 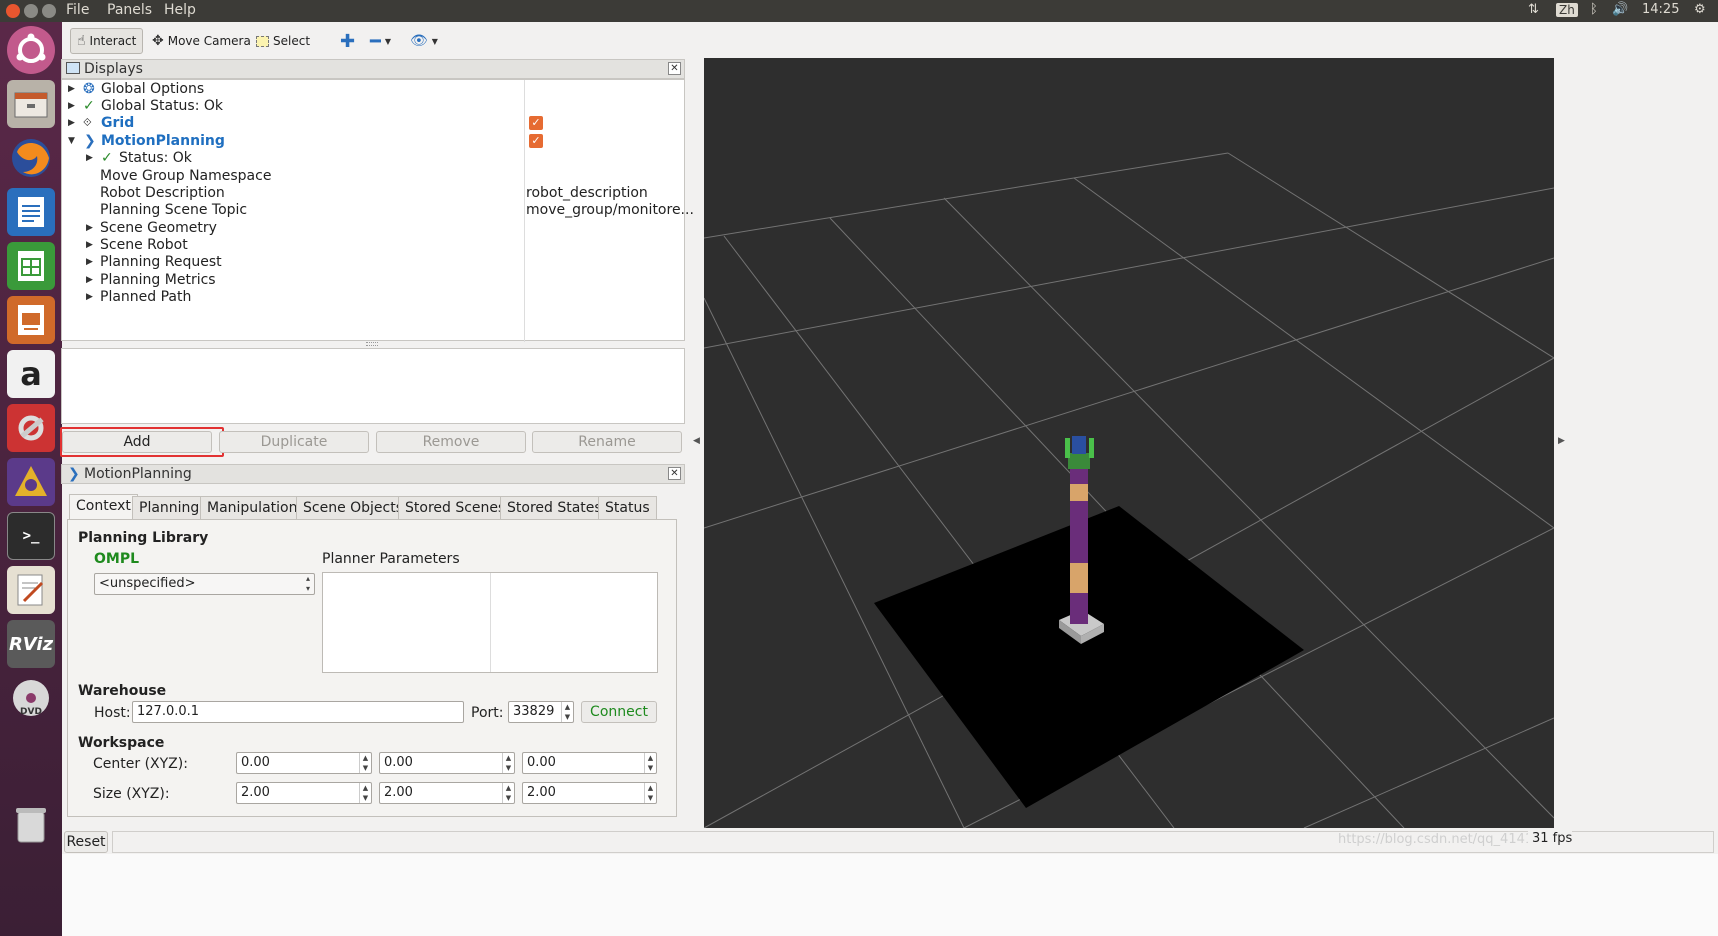 What do you see at coordinates (31, 11) in the screenshot?
I see `window-minimize-button` at bounding box center [31, 11].